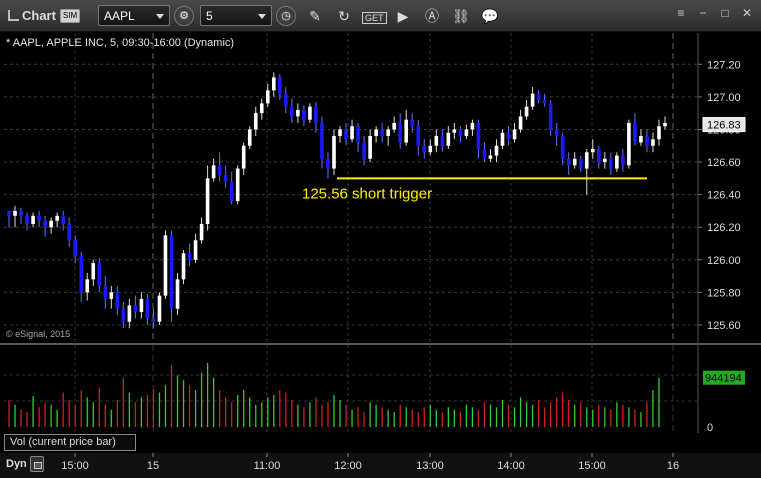  Describe the element at coordinates (703, 13) in the screenshot. I see `minimize-button: −` at that location.